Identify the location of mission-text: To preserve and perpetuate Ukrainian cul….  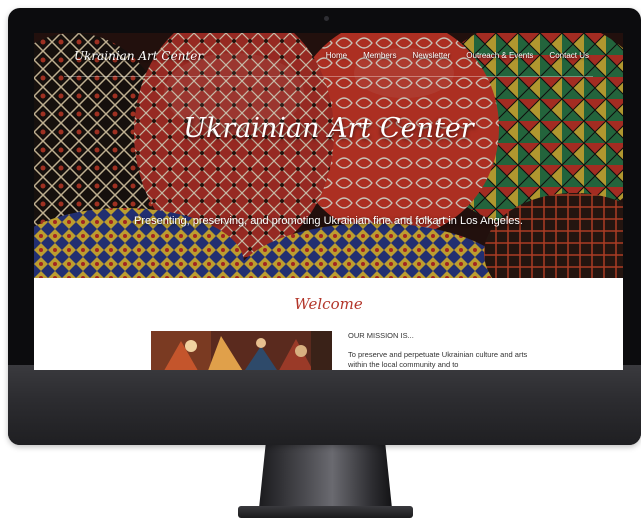
(438, 359).